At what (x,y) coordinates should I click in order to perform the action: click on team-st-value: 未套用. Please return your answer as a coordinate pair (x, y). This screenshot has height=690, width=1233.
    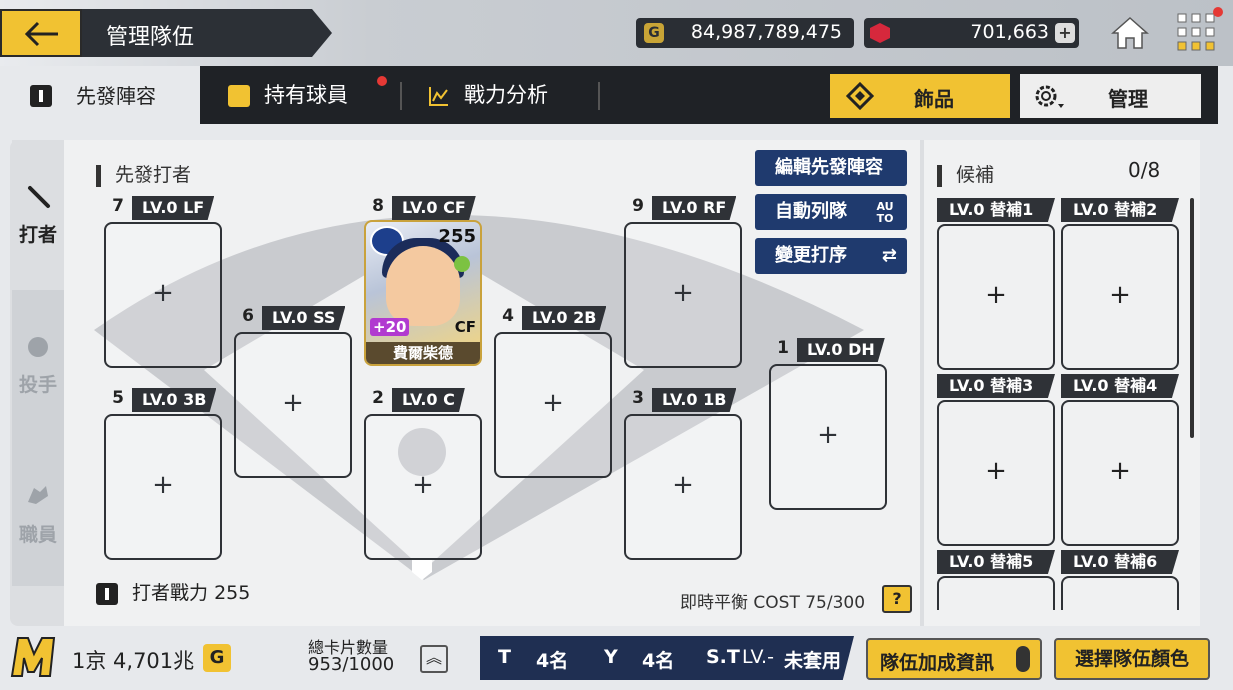
    Looking at the image, I should click on (813, 661).